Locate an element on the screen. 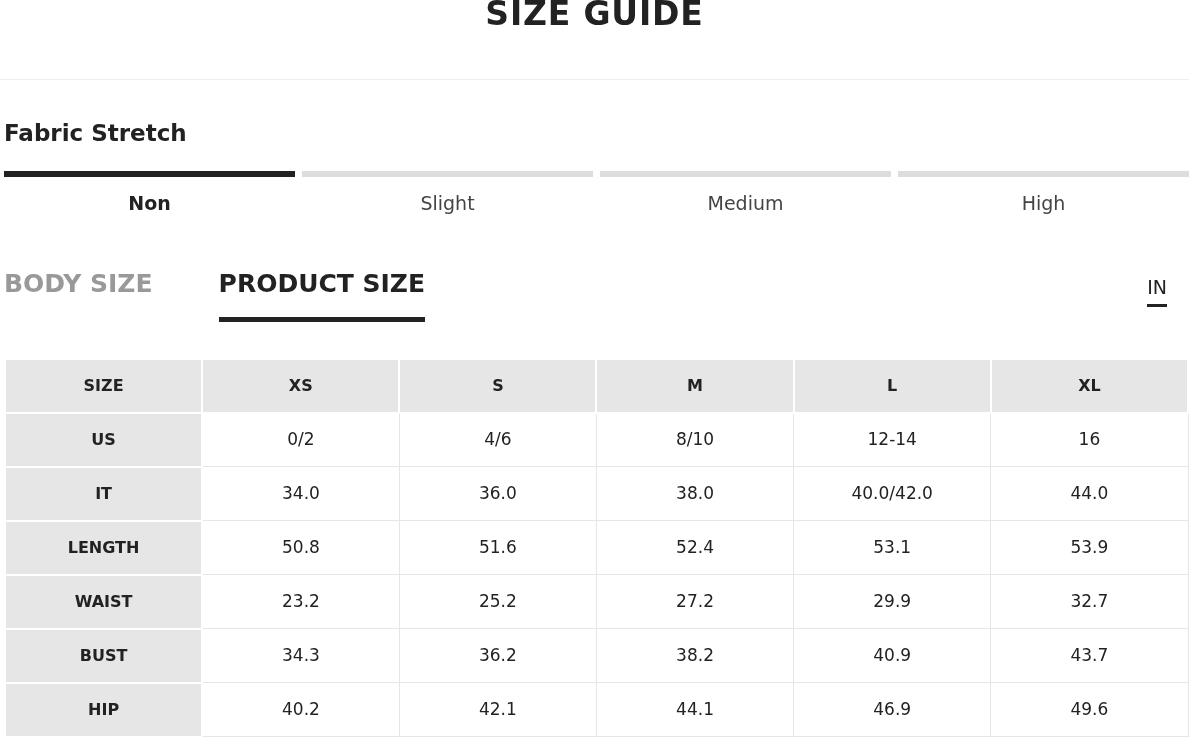  row-header: WAIST is located at coordinates (104, 601).